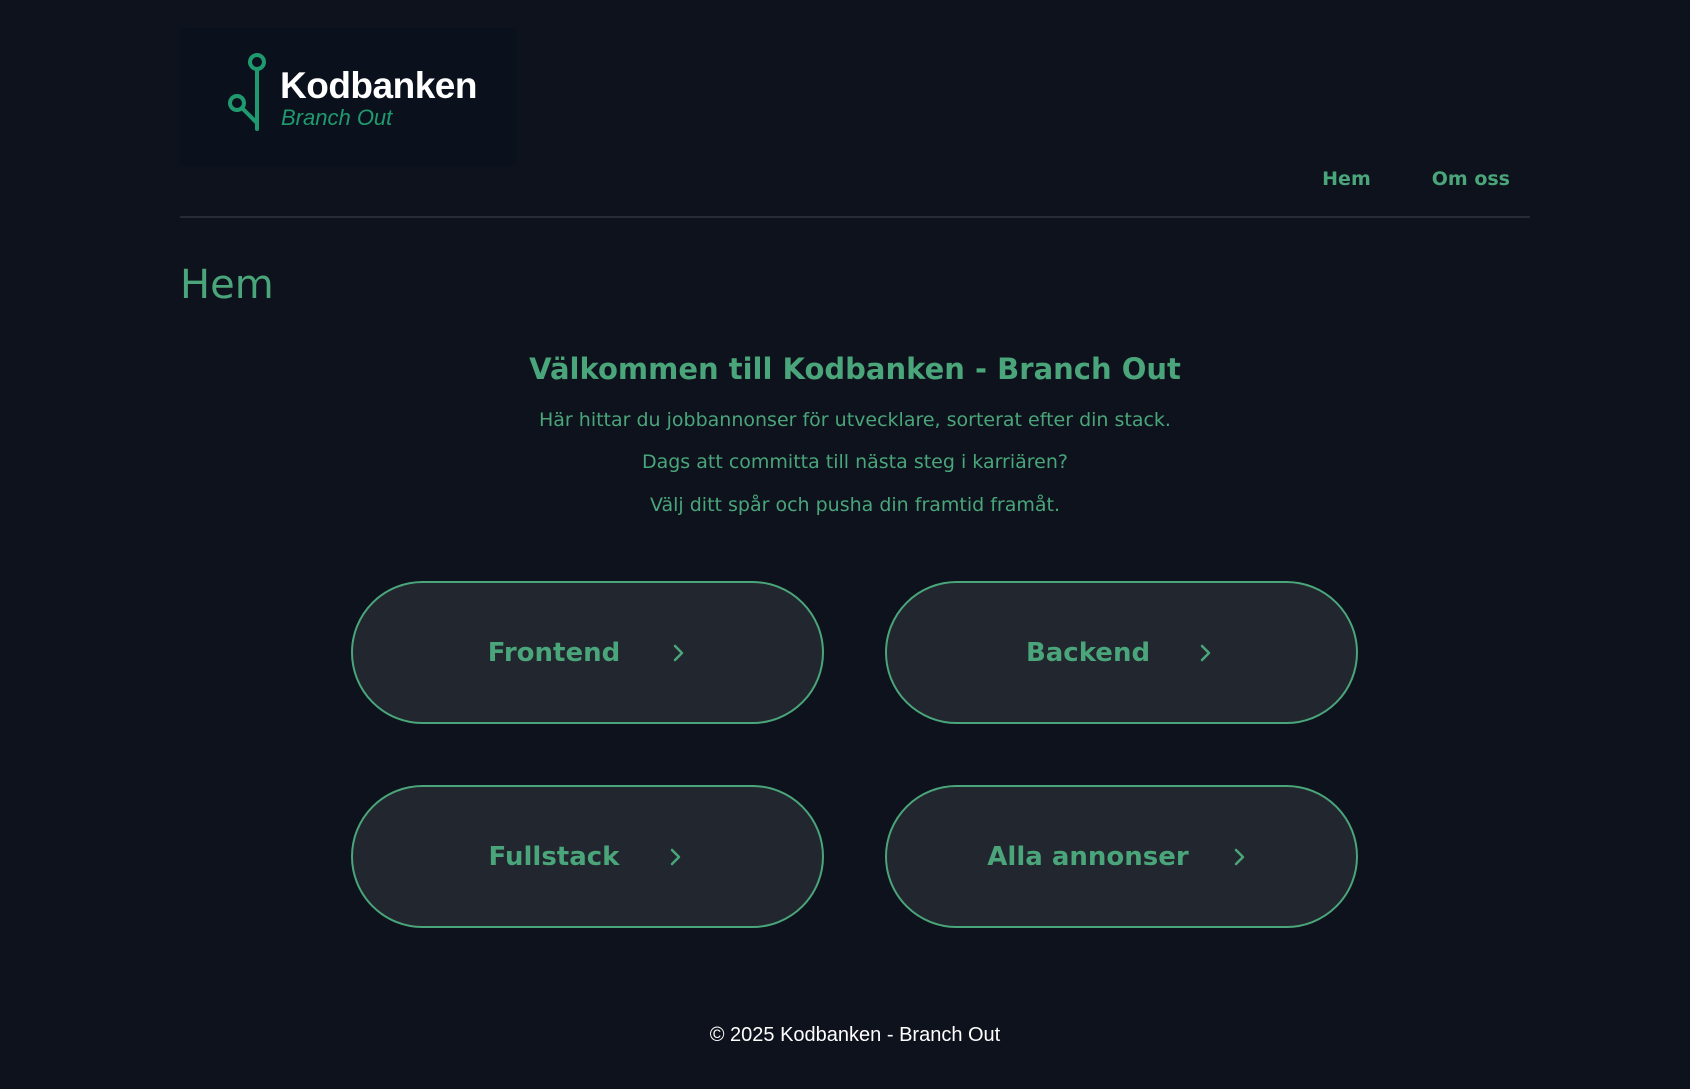 The height and width of the screenshot is (1089, 1690). I want to click on category-label: Backend, so click(1088, 652).